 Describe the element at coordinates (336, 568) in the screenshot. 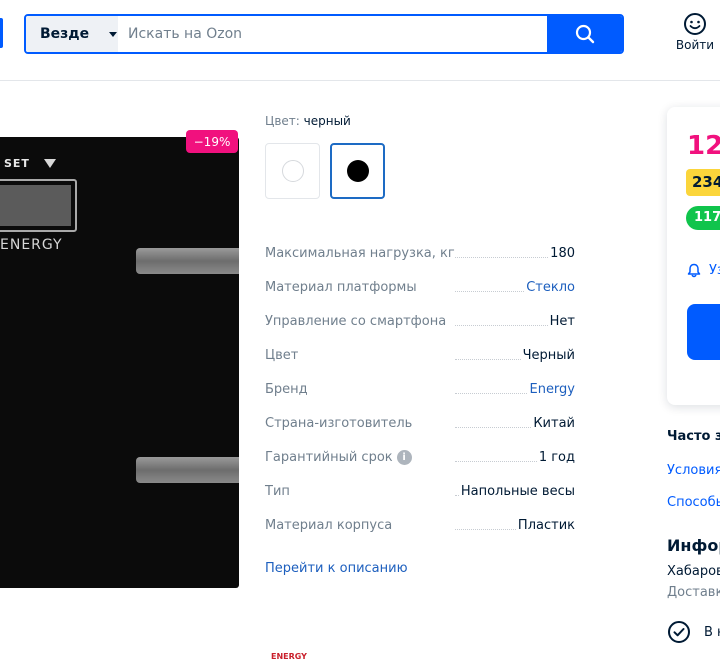

I see `go-to-description-link: Перейти к описанию` at that location.